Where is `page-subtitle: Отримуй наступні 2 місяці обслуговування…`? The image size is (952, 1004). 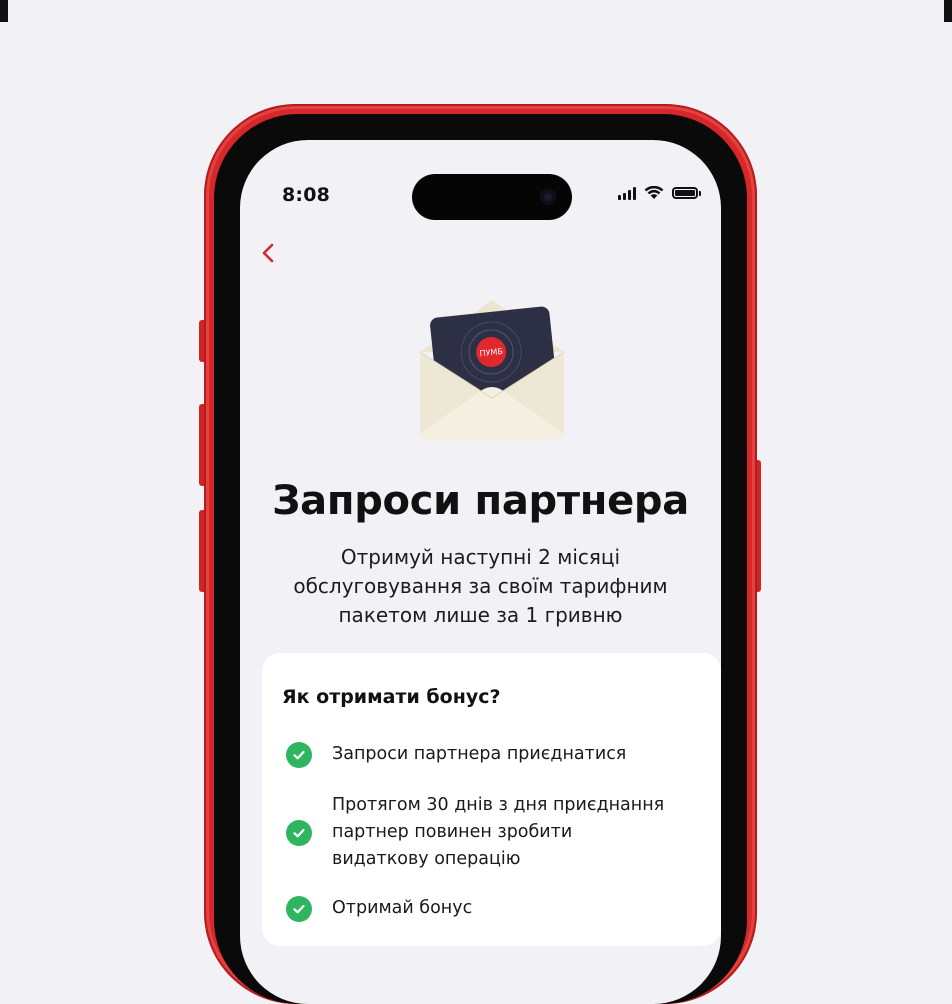 page-subtitle: Отримуй наступні 2 місяці обслуговування… is located at coordinates (480, 586).